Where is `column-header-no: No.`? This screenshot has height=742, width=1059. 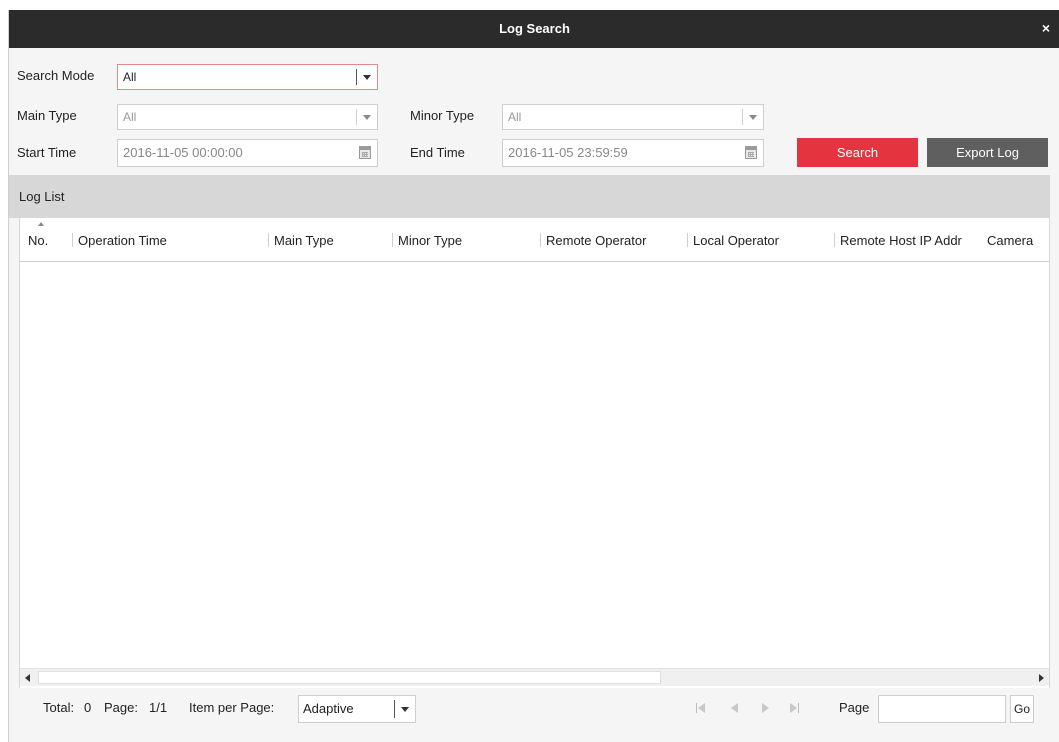 column-header-no: No. is located at coordinates (38, 240).